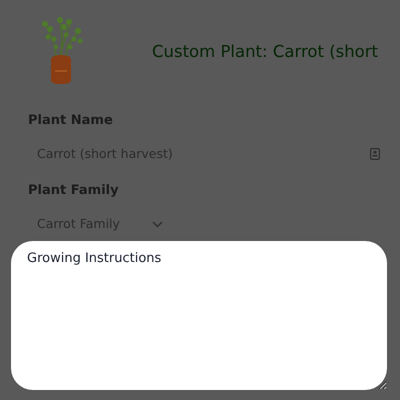 This screenshot has width=400, height=400. What do you see at coordinates (74, 191) in the screenshot?
I see `field-label: Plant Family` at bounding box center [74, 191].